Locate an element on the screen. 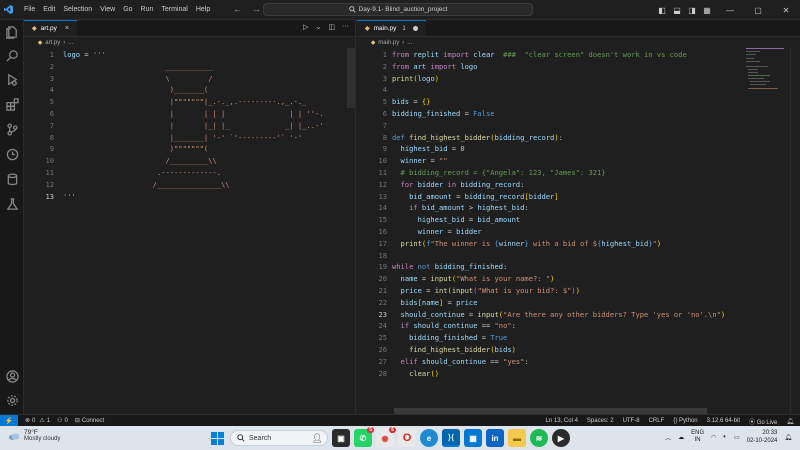 This screenshot has width=800, height=450. remote-indicator-icon: ⚡ is located at coordinates (9, 420).